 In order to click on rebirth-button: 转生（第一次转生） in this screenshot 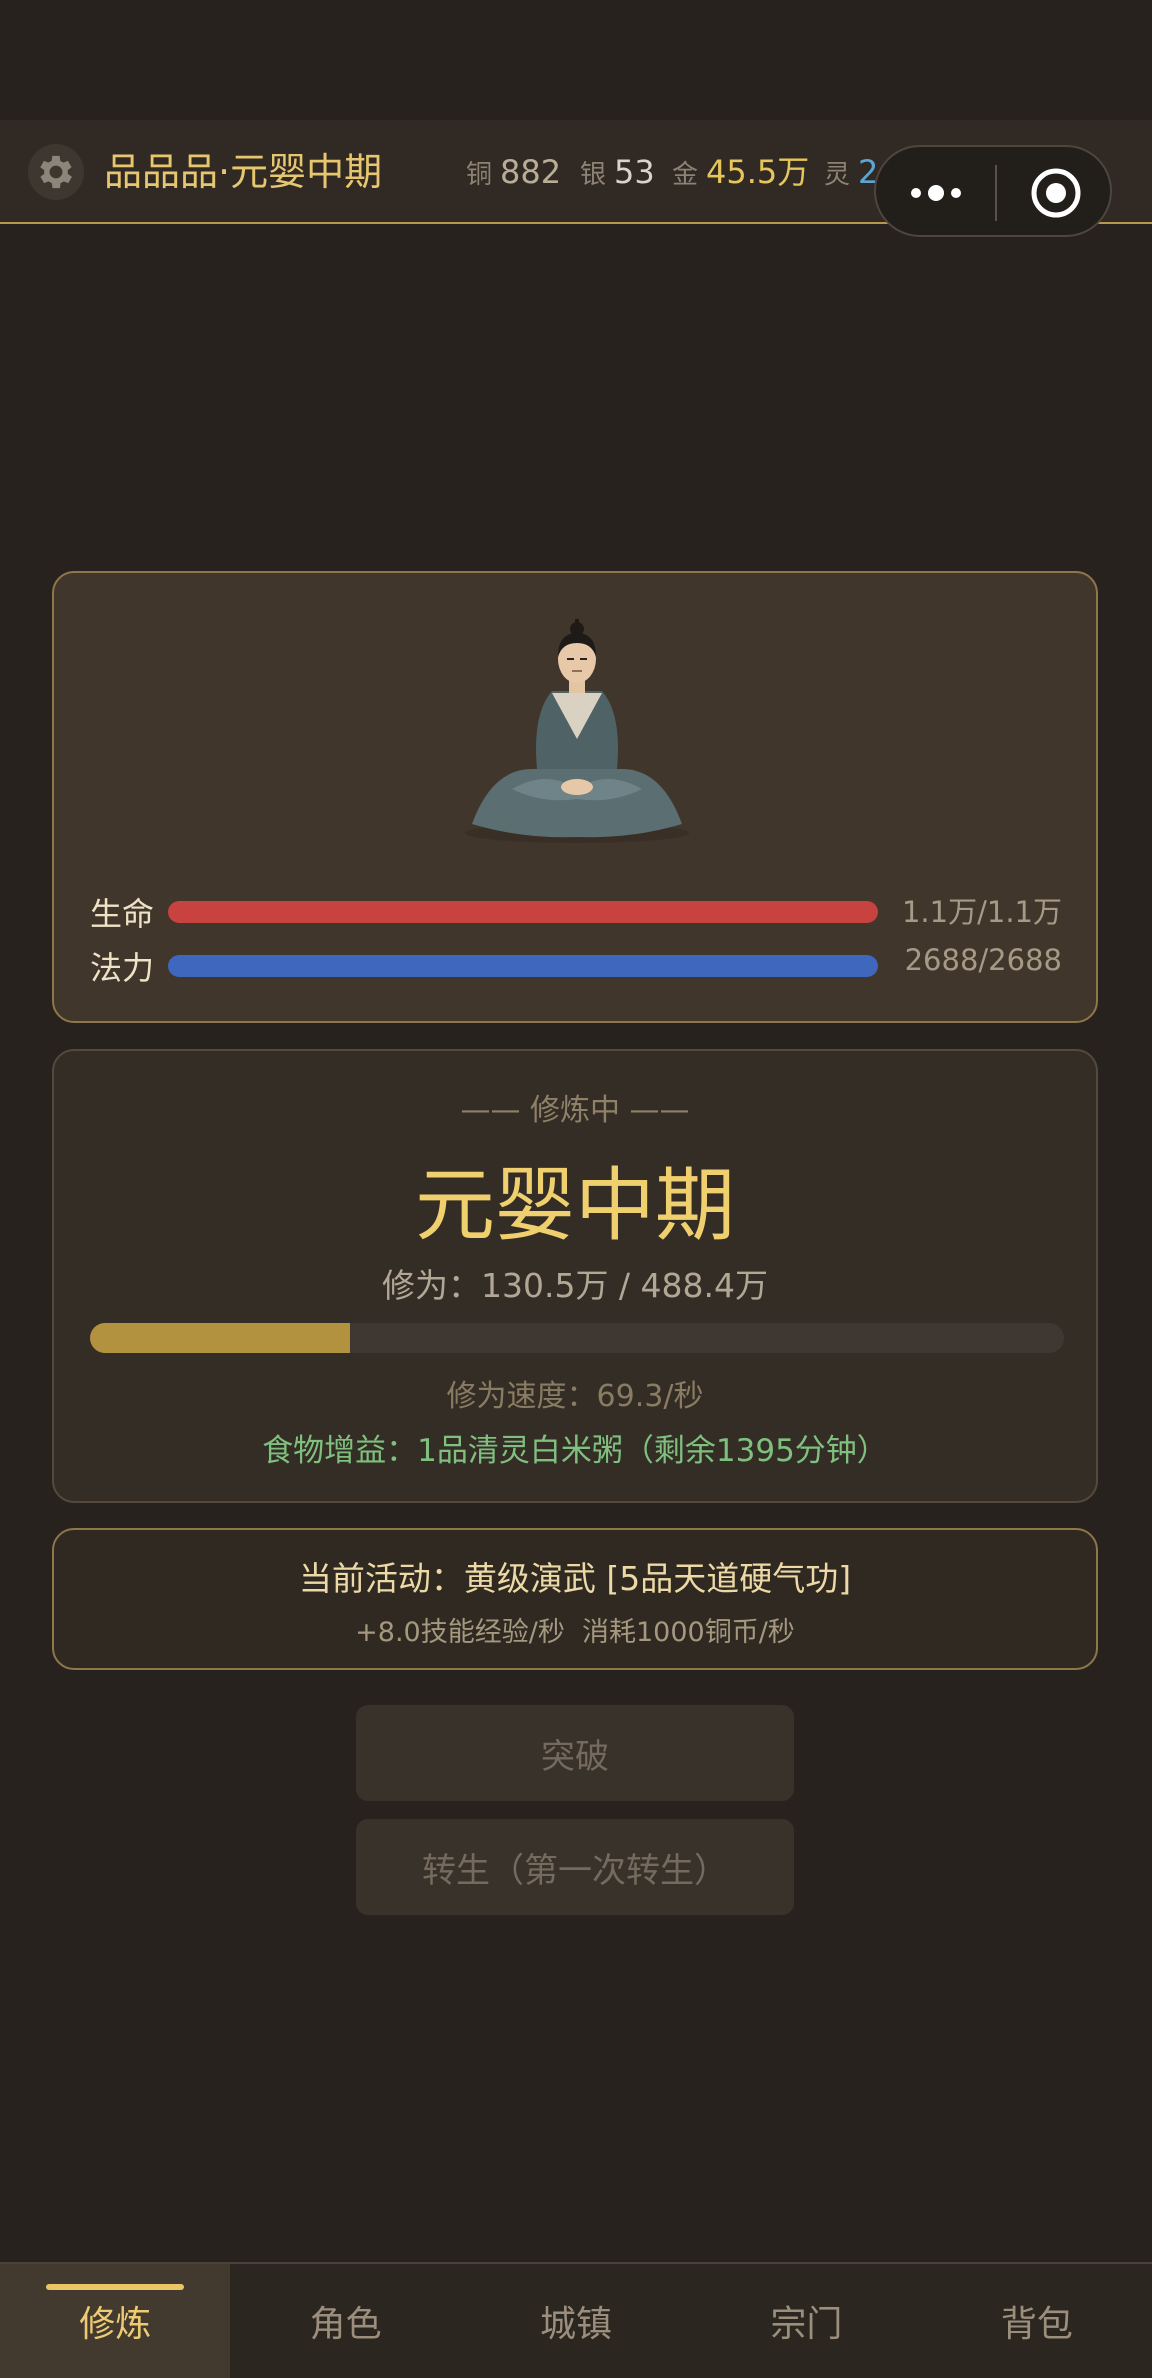, I will do `click(575, 1867)`.